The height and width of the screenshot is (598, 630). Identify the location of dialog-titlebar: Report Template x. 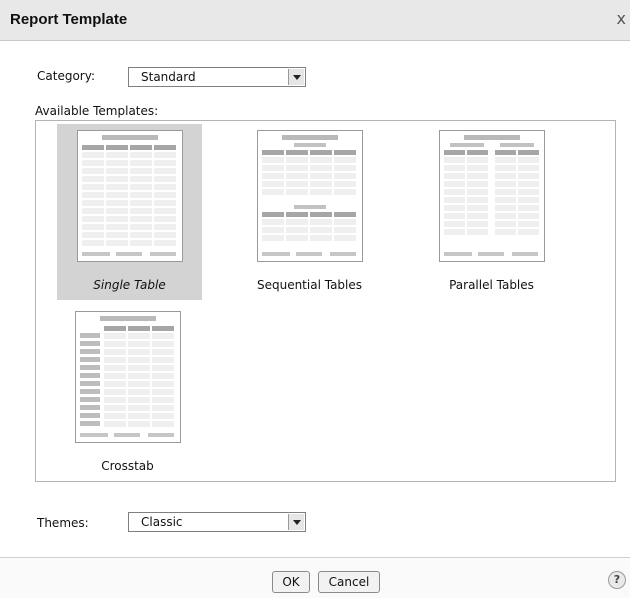
(315, 20).